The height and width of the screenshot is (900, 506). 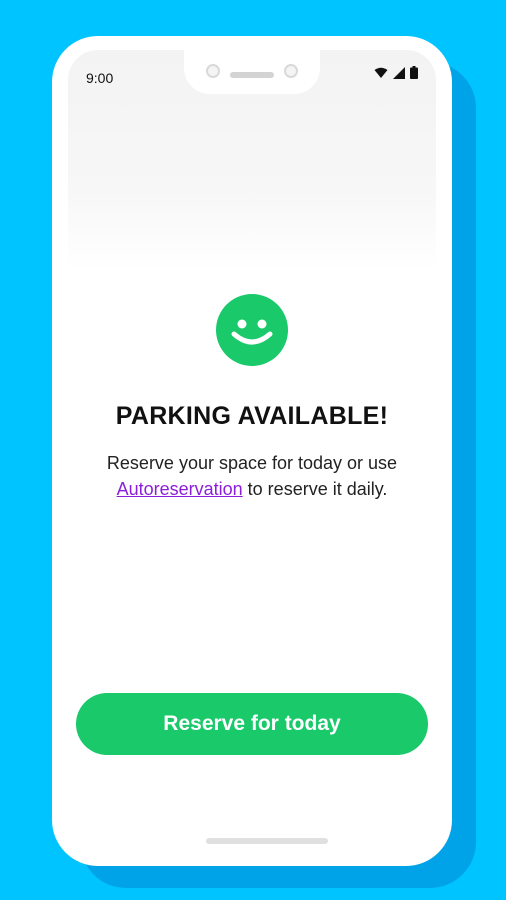 What do you see at coordinates (267, 841) in the screenshot?
I see `home-indicator` at bounding box center [267, 841].